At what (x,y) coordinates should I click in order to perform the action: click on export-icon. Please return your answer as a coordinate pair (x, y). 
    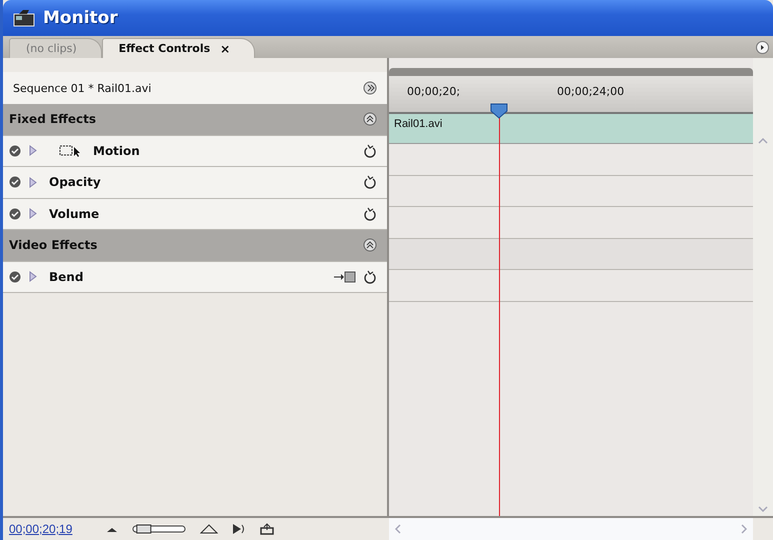
    Looking at the image, I should click on (267, 529).